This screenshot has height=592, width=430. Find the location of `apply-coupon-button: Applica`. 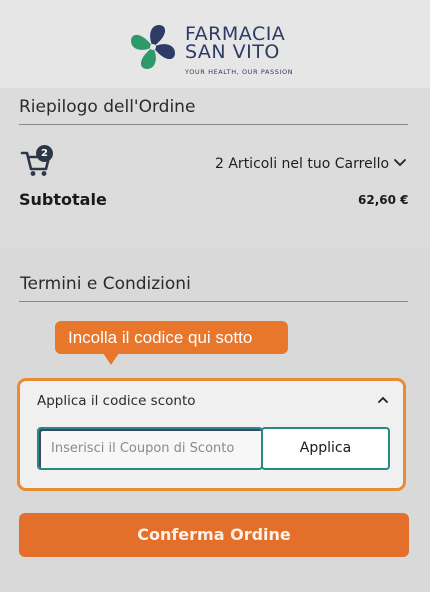

apply-coupon-button: Applica is located at coordinates (325, 448).